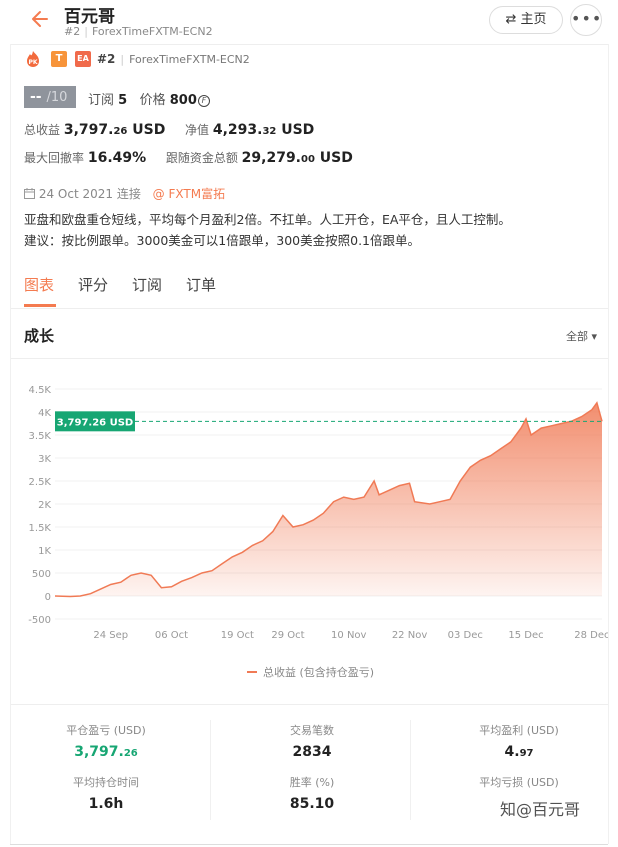 This screenshot has height=847, width=618. What do you see at coordinates (147, 291) in the screenshot?
I see `tab-subscribe: 订阅` at bounding box center [147, 291].